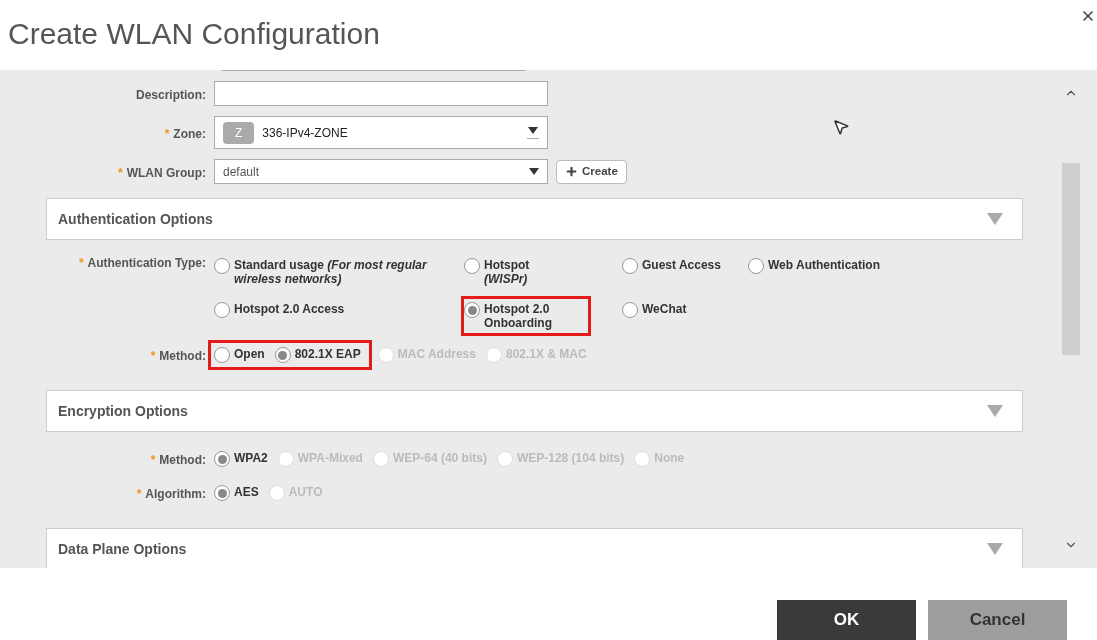 The width and height of the screenshot is (1097, 640). Describe the element at coordinates (239, 355) in the screenshot. I see `radio-option: Open` at that location.